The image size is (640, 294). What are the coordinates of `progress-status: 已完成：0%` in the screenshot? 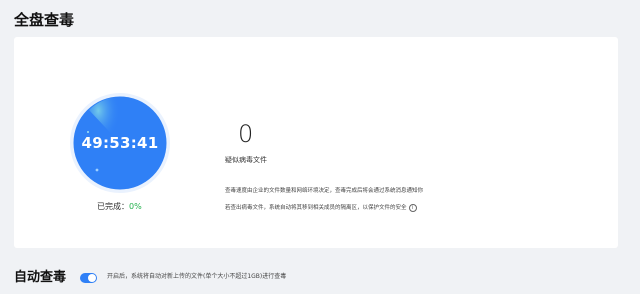 It's located at (119, 206).